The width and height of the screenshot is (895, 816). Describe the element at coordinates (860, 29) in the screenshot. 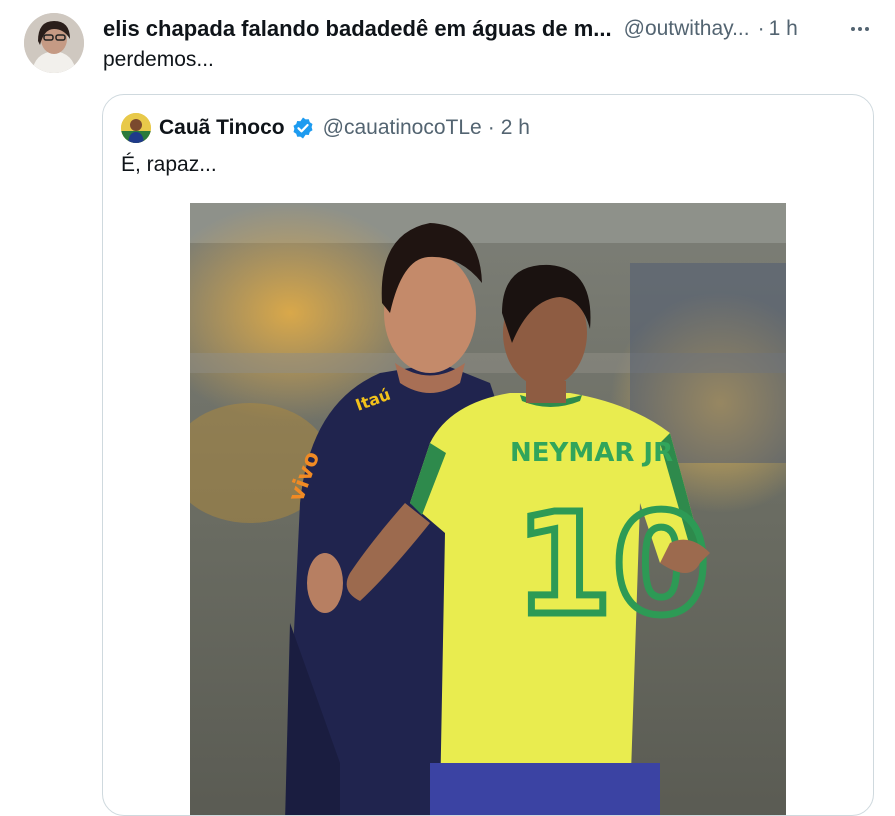

I see `more-horizontal-icon` at that location.